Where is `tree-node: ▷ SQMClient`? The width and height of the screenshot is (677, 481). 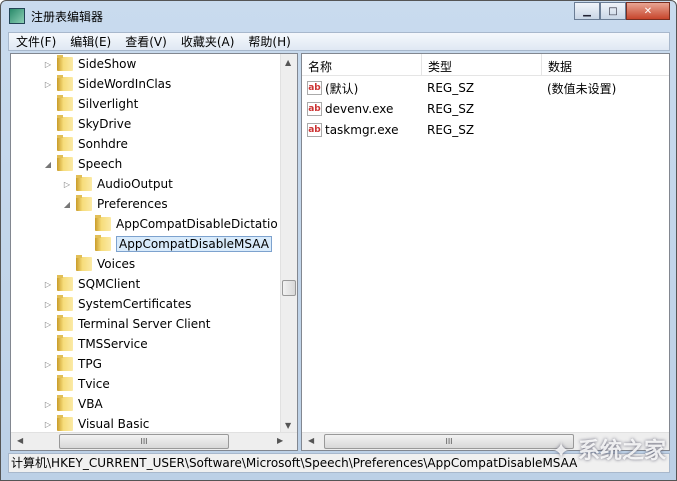 tree-node: ▷ SQMClient is located at coordinates (91, 284).